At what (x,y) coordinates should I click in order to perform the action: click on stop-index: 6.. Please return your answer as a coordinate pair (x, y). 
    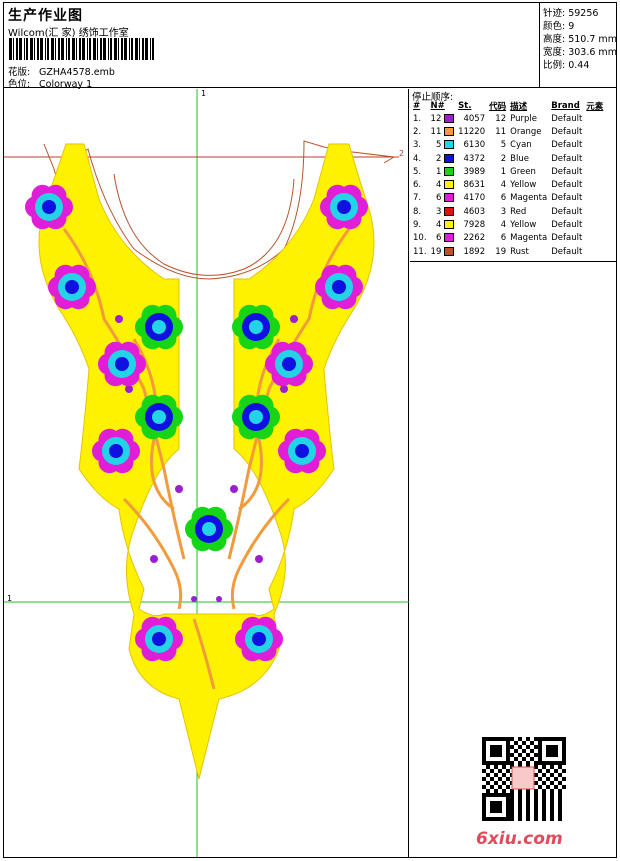
    Looking at the image, I should click on (417, 185).